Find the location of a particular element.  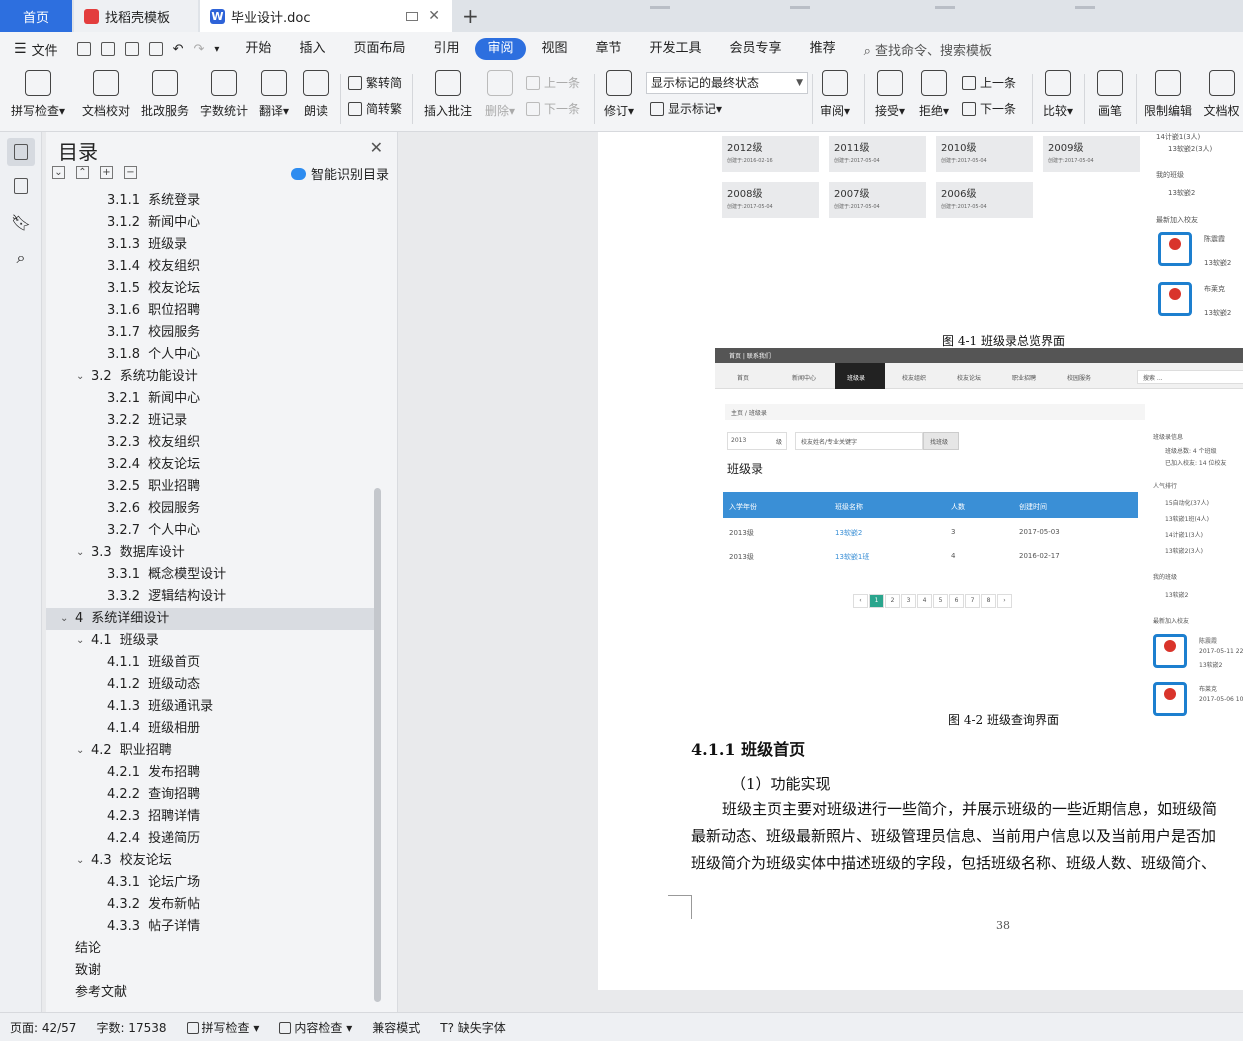

hamburger-icon: ☰ is located at coordinates (20, 49).